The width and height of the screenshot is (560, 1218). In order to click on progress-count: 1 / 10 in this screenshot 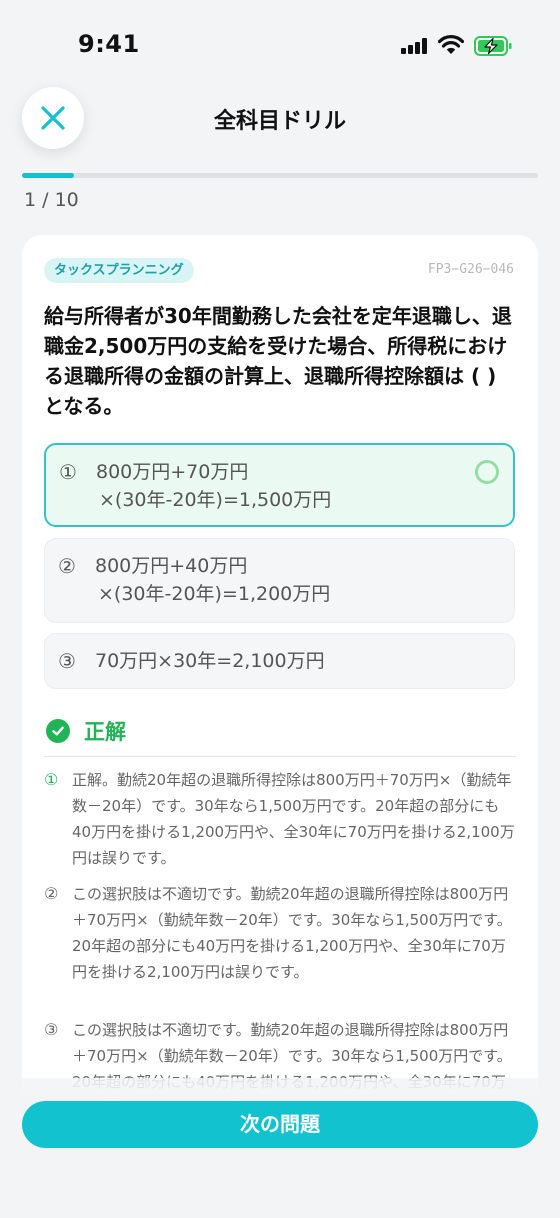, I will do `click(51, 200)`.